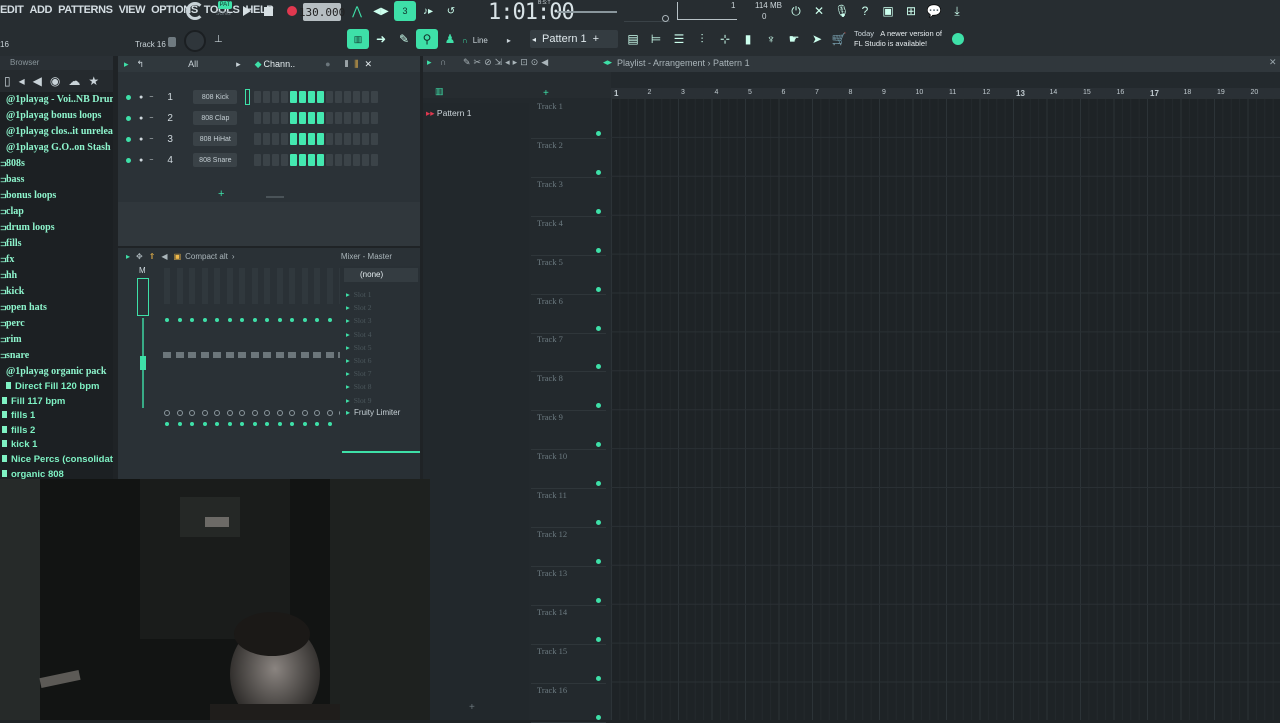 Image resolution: width=1280 pixels, height=723 pixels. Describe the element at coordinates (56, 445) in the screenshot. I see `browser-file: kick 1` at that location.